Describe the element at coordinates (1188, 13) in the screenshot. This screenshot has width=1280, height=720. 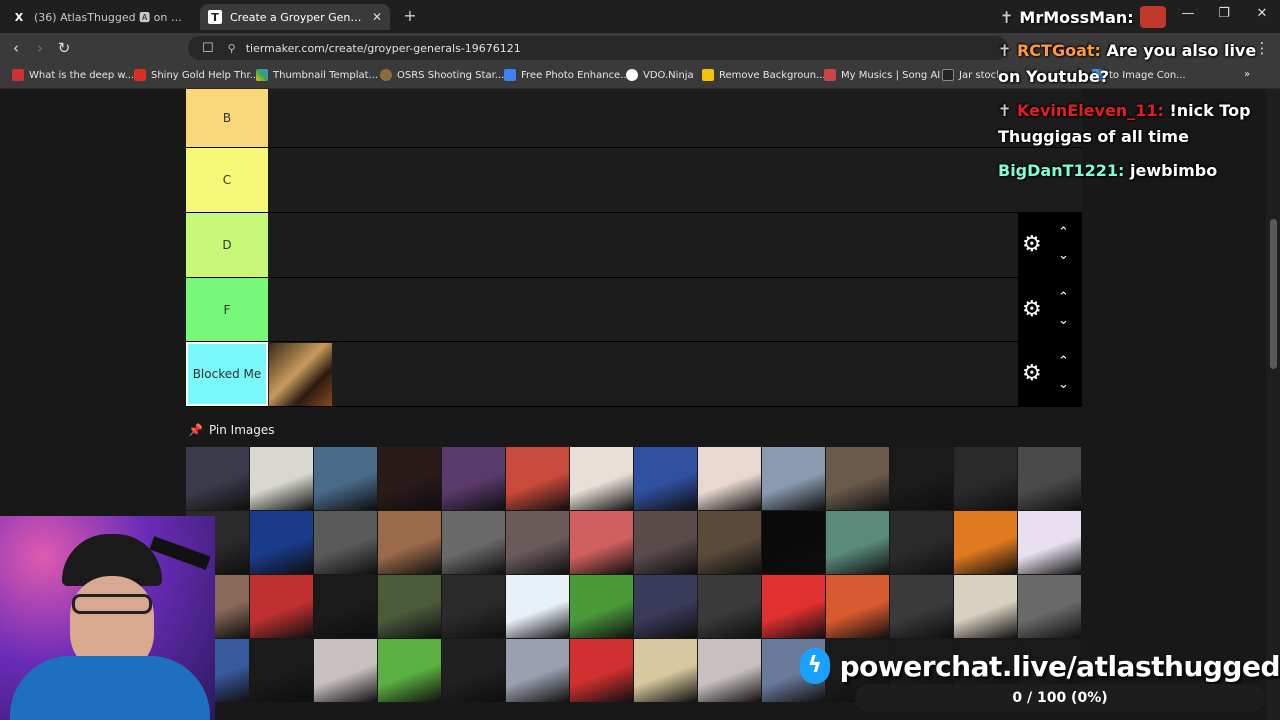
I see `minimize-icon: —` at that location.